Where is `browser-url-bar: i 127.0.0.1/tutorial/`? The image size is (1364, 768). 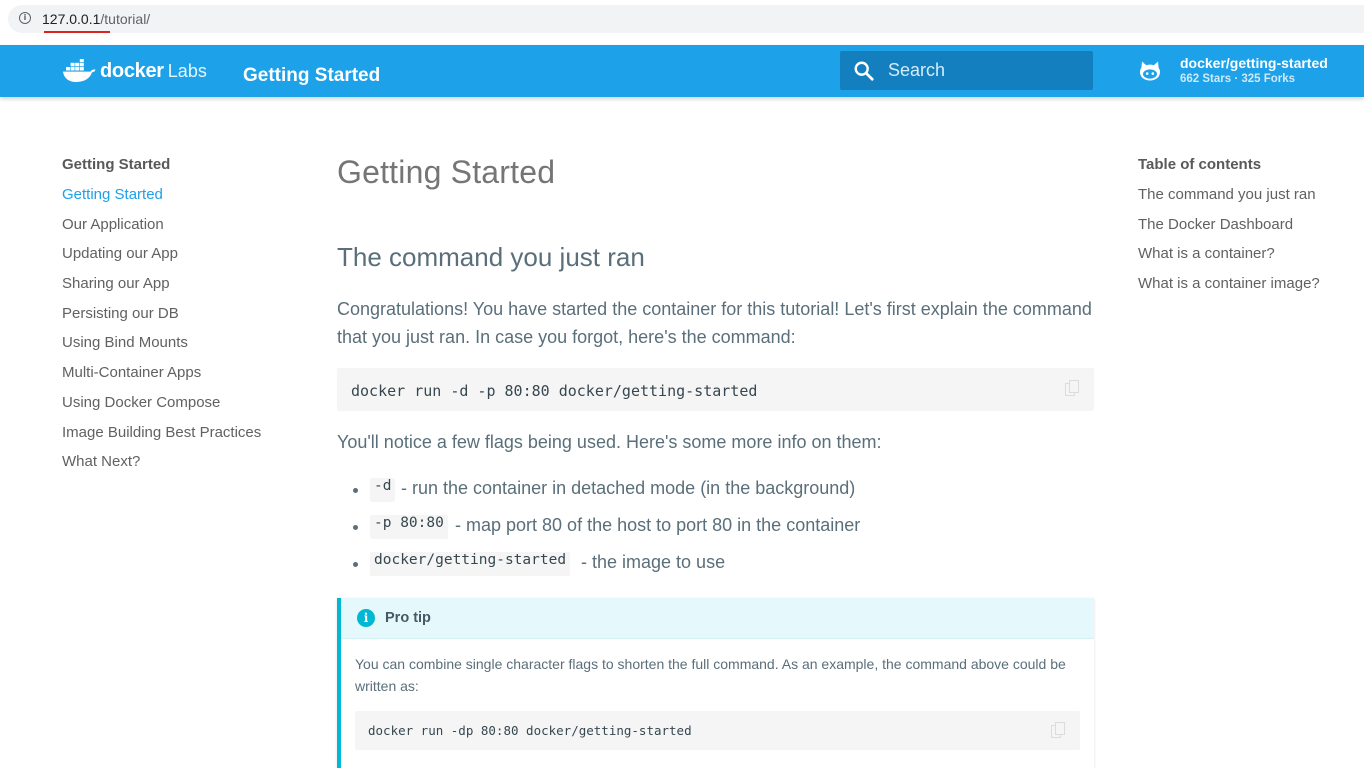
browser-url-bar: i 127.0.0.1/tutorial/ is located at coordinates (682, 20).